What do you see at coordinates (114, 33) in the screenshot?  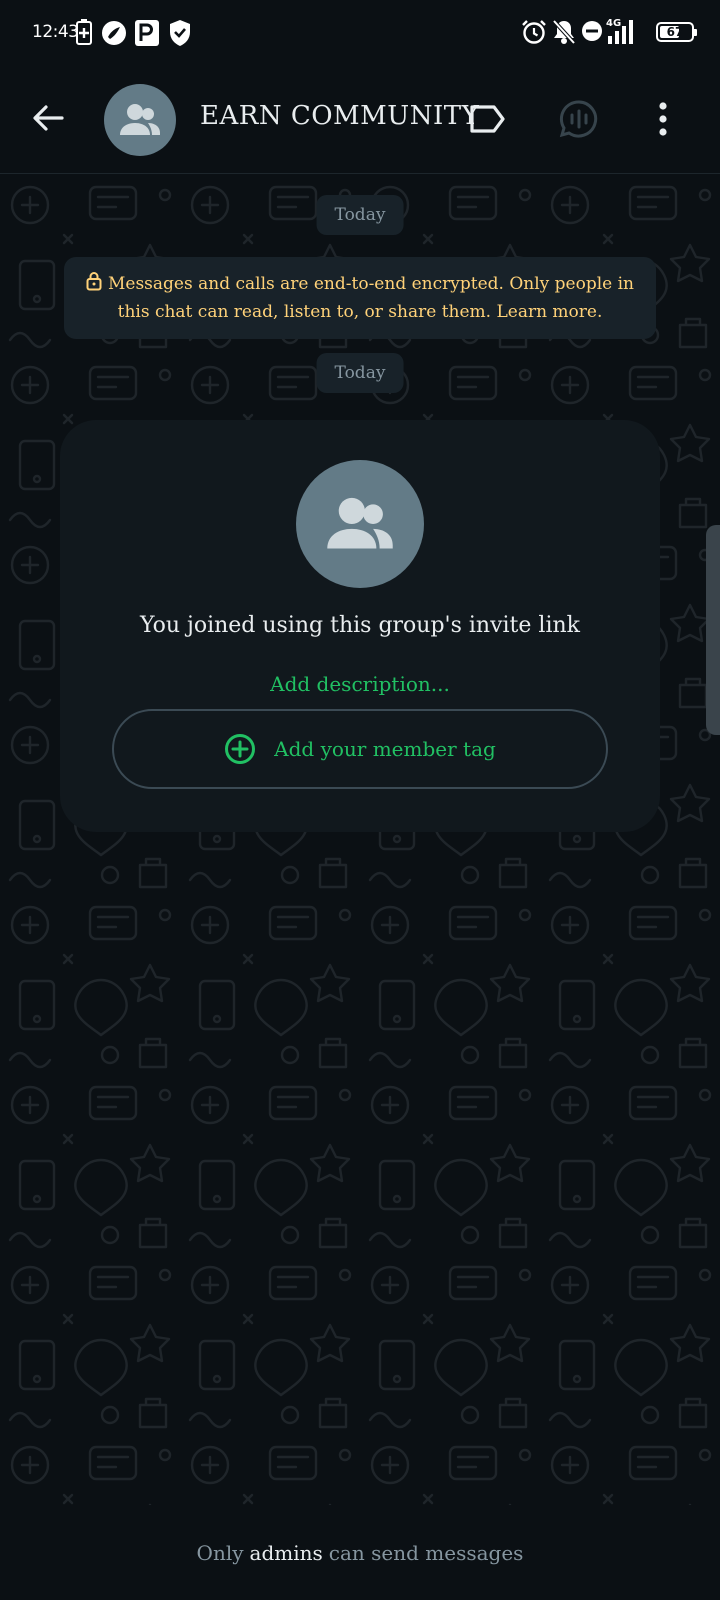 I see `app-notification-icon` at bounding box center [114, 33].